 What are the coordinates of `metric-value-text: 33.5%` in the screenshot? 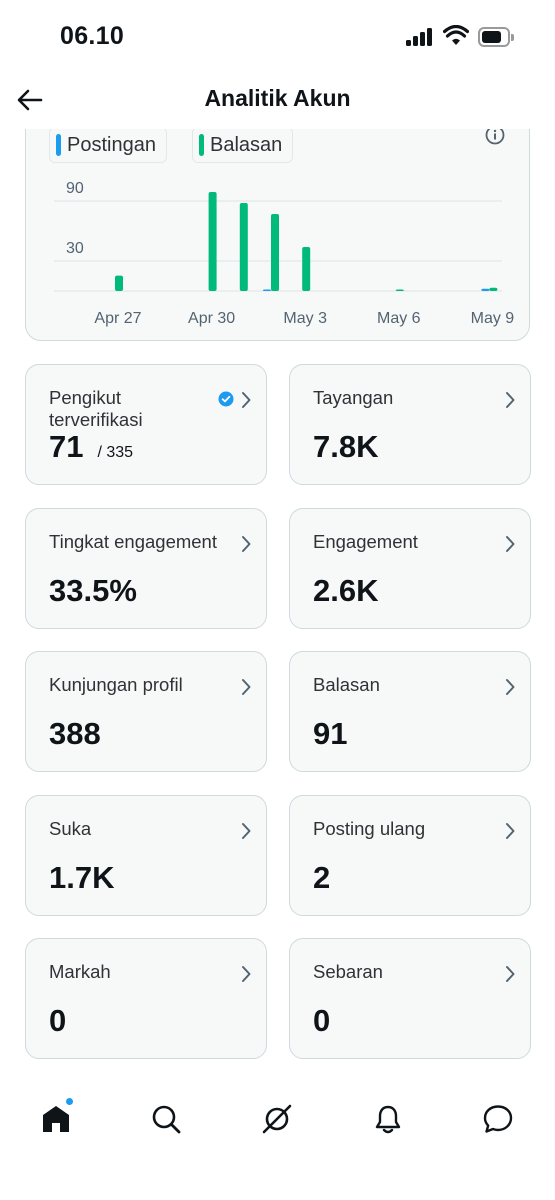 It's located at (93, 590).